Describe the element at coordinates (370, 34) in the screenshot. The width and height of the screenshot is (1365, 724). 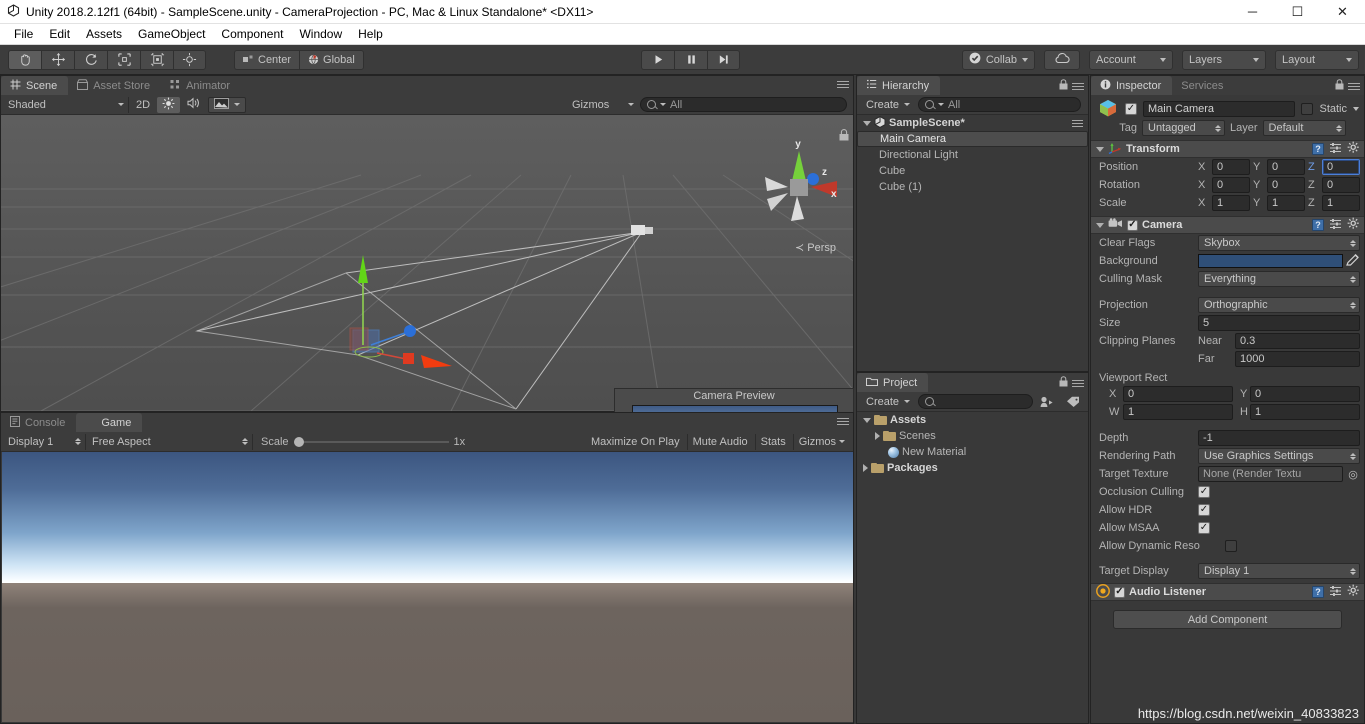
I see `menu-help: Help` at that location.